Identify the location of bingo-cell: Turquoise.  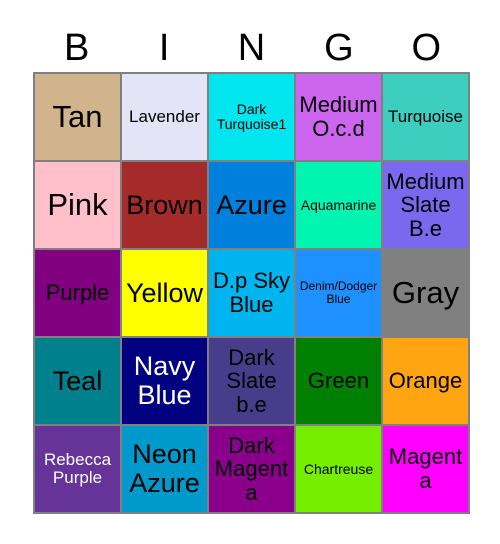
(426, 118).